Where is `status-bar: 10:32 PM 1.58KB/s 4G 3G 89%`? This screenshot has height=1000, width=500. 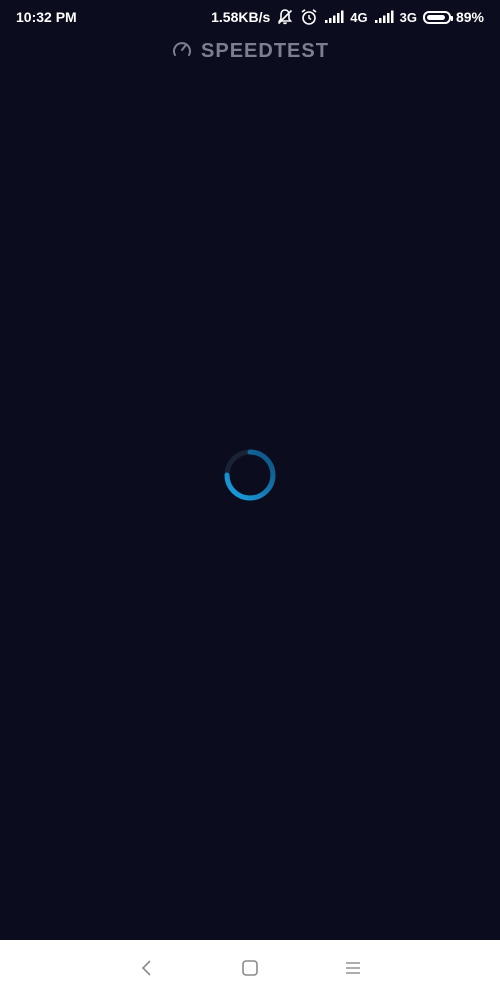
status-bar: 10:32 PM 1.58KB/s 4G 3G 89% is located at coordinates (250, 17).